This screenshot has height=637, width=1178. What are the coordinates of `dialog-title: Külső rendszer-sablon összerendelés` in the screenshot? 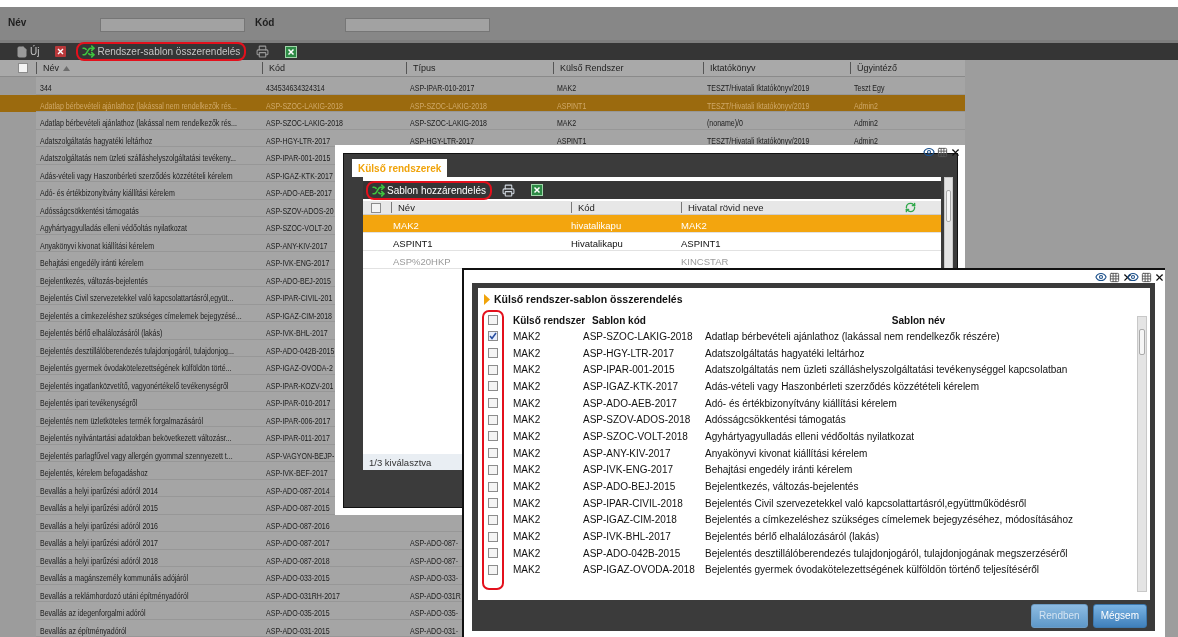 It's located at (588, 299).